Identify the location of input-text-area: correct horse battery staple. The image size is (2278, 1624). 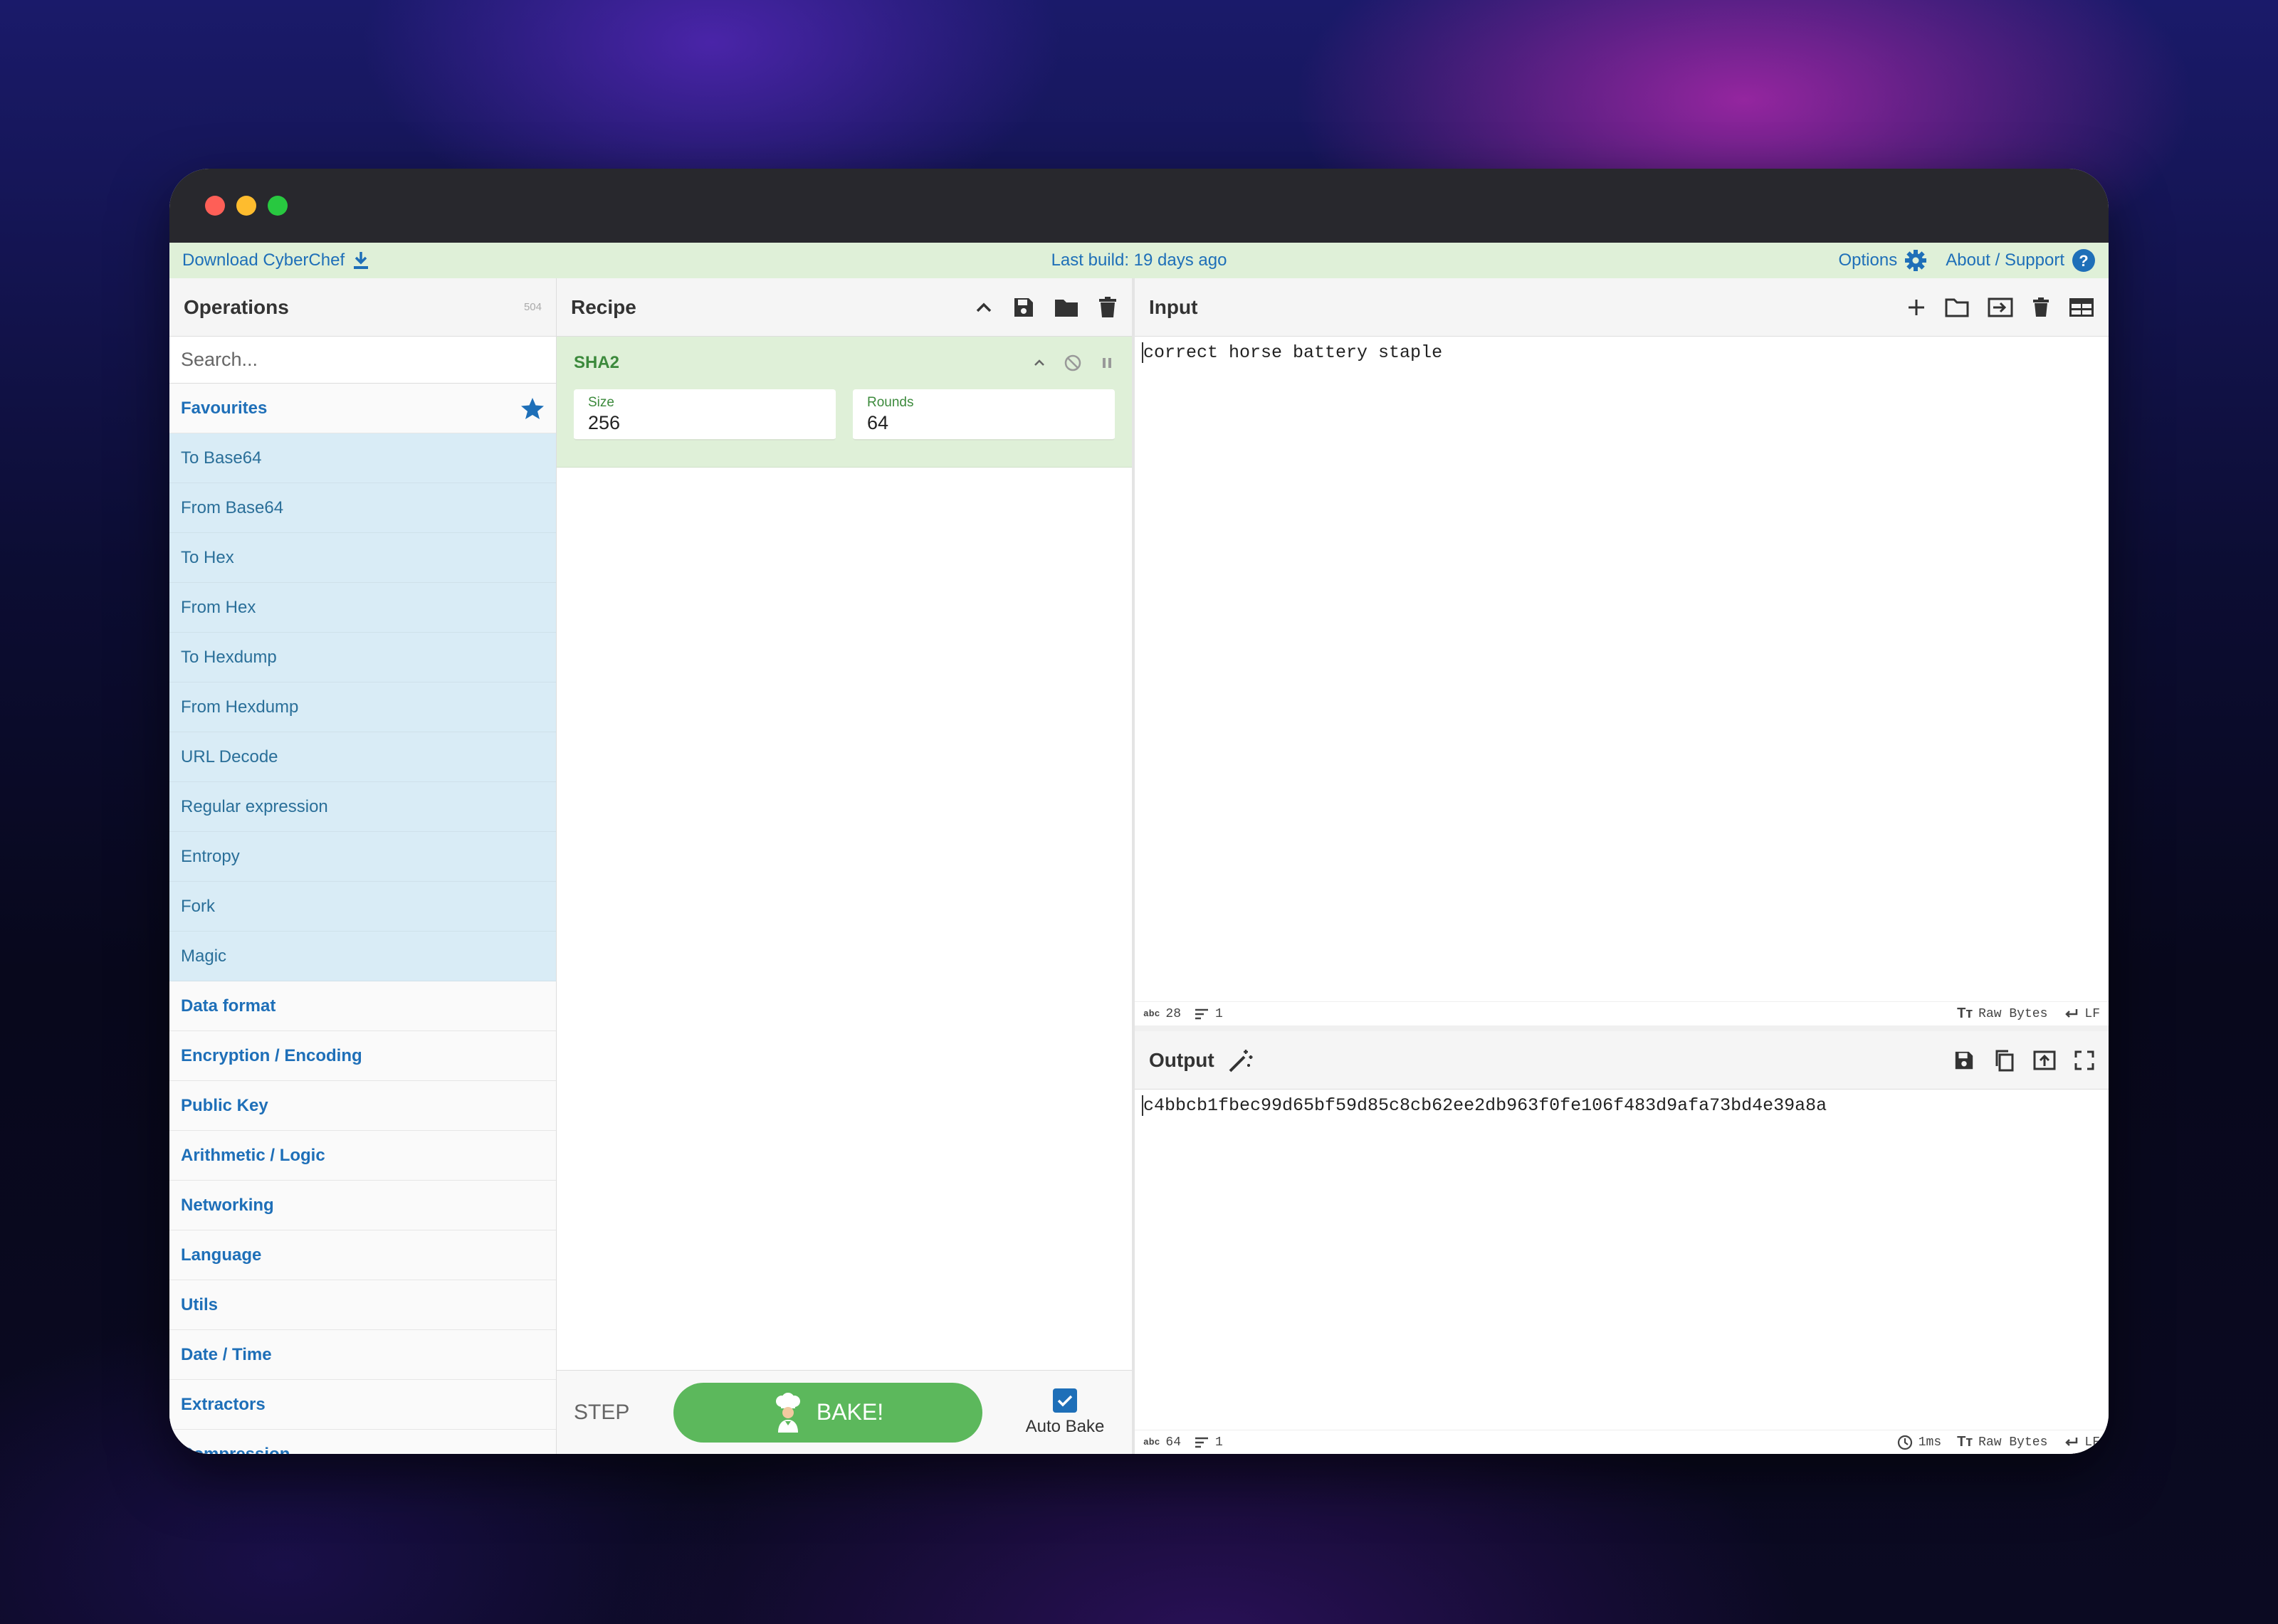
(1622, 584).